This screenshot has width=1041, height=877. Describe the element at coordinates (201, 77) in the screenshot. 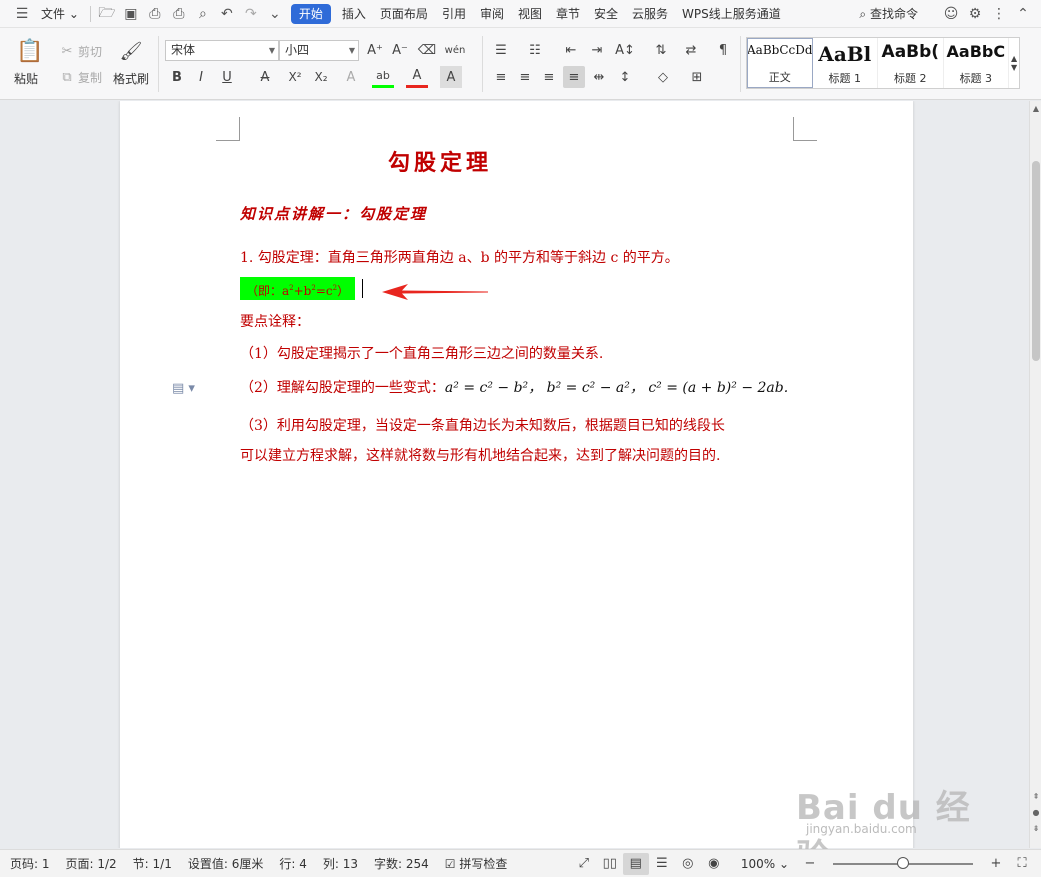

I see `italic-icon: I` at that location.